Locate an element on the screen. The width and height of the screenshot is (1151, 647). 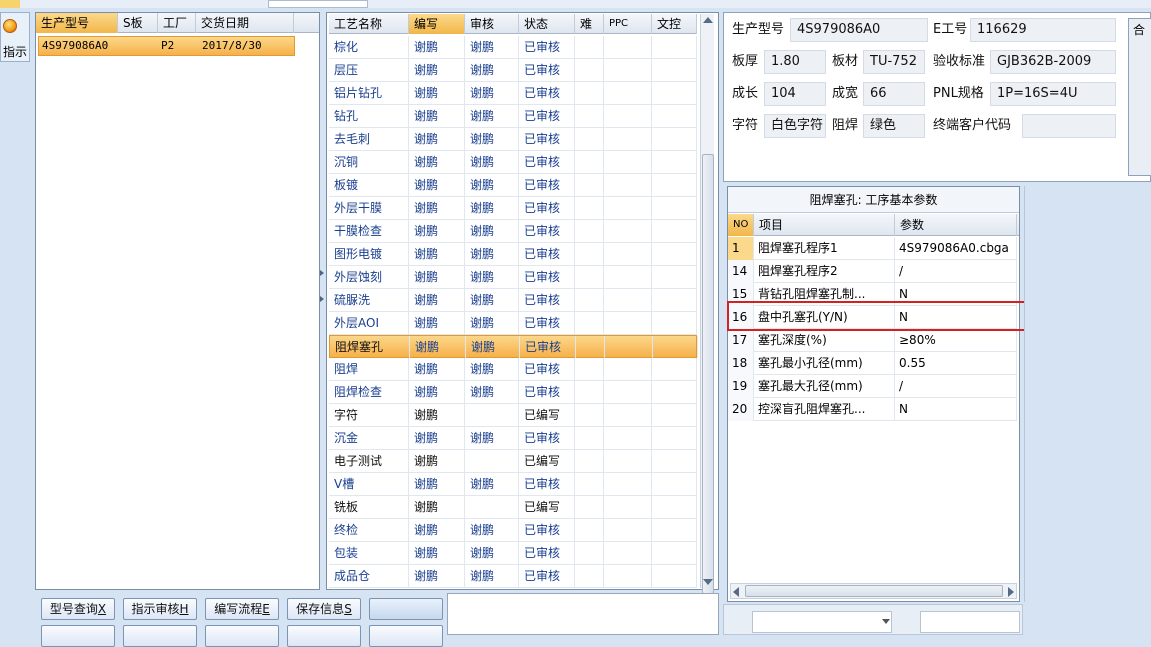
column-header-item: 项目 is located at coordinates (824, 225).